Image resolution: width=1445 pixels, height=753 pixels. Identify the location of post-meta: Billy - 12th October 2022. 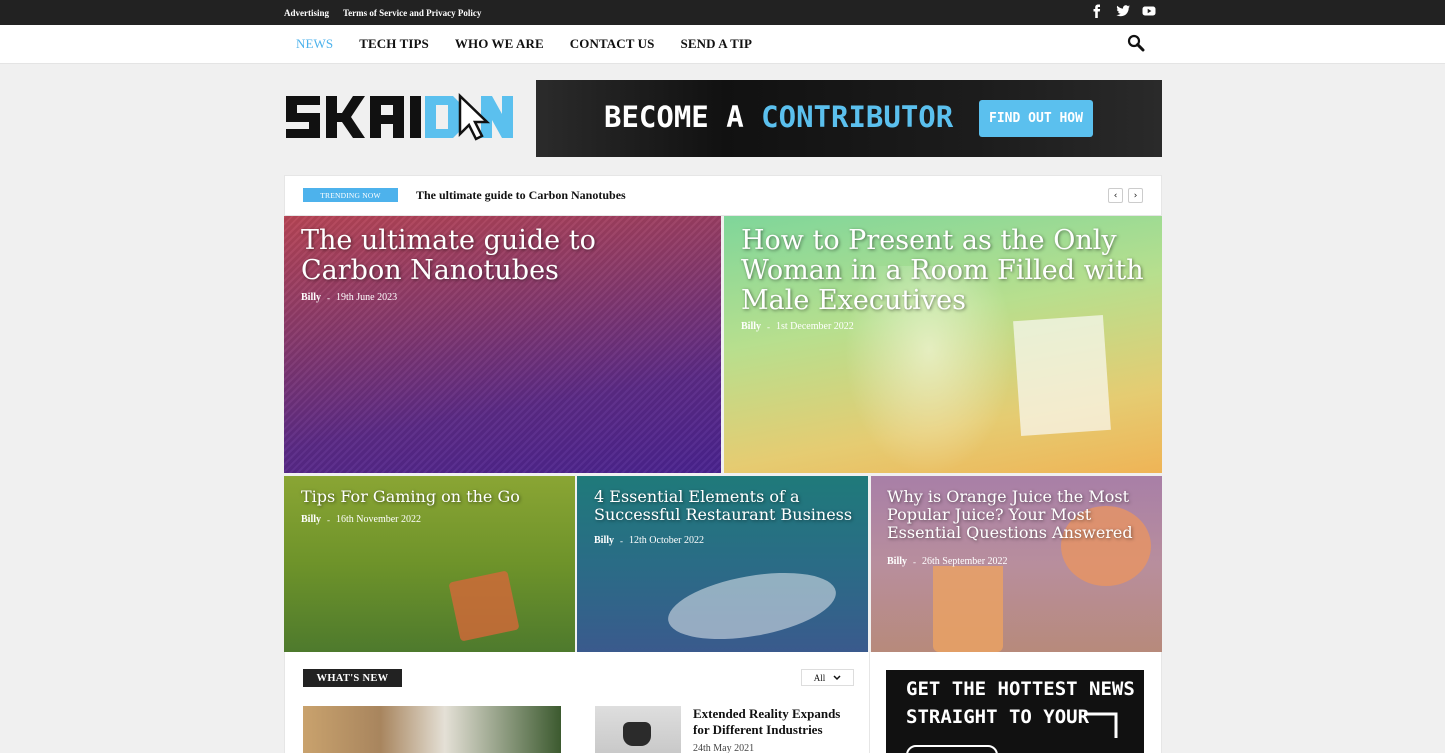
(649, 540).